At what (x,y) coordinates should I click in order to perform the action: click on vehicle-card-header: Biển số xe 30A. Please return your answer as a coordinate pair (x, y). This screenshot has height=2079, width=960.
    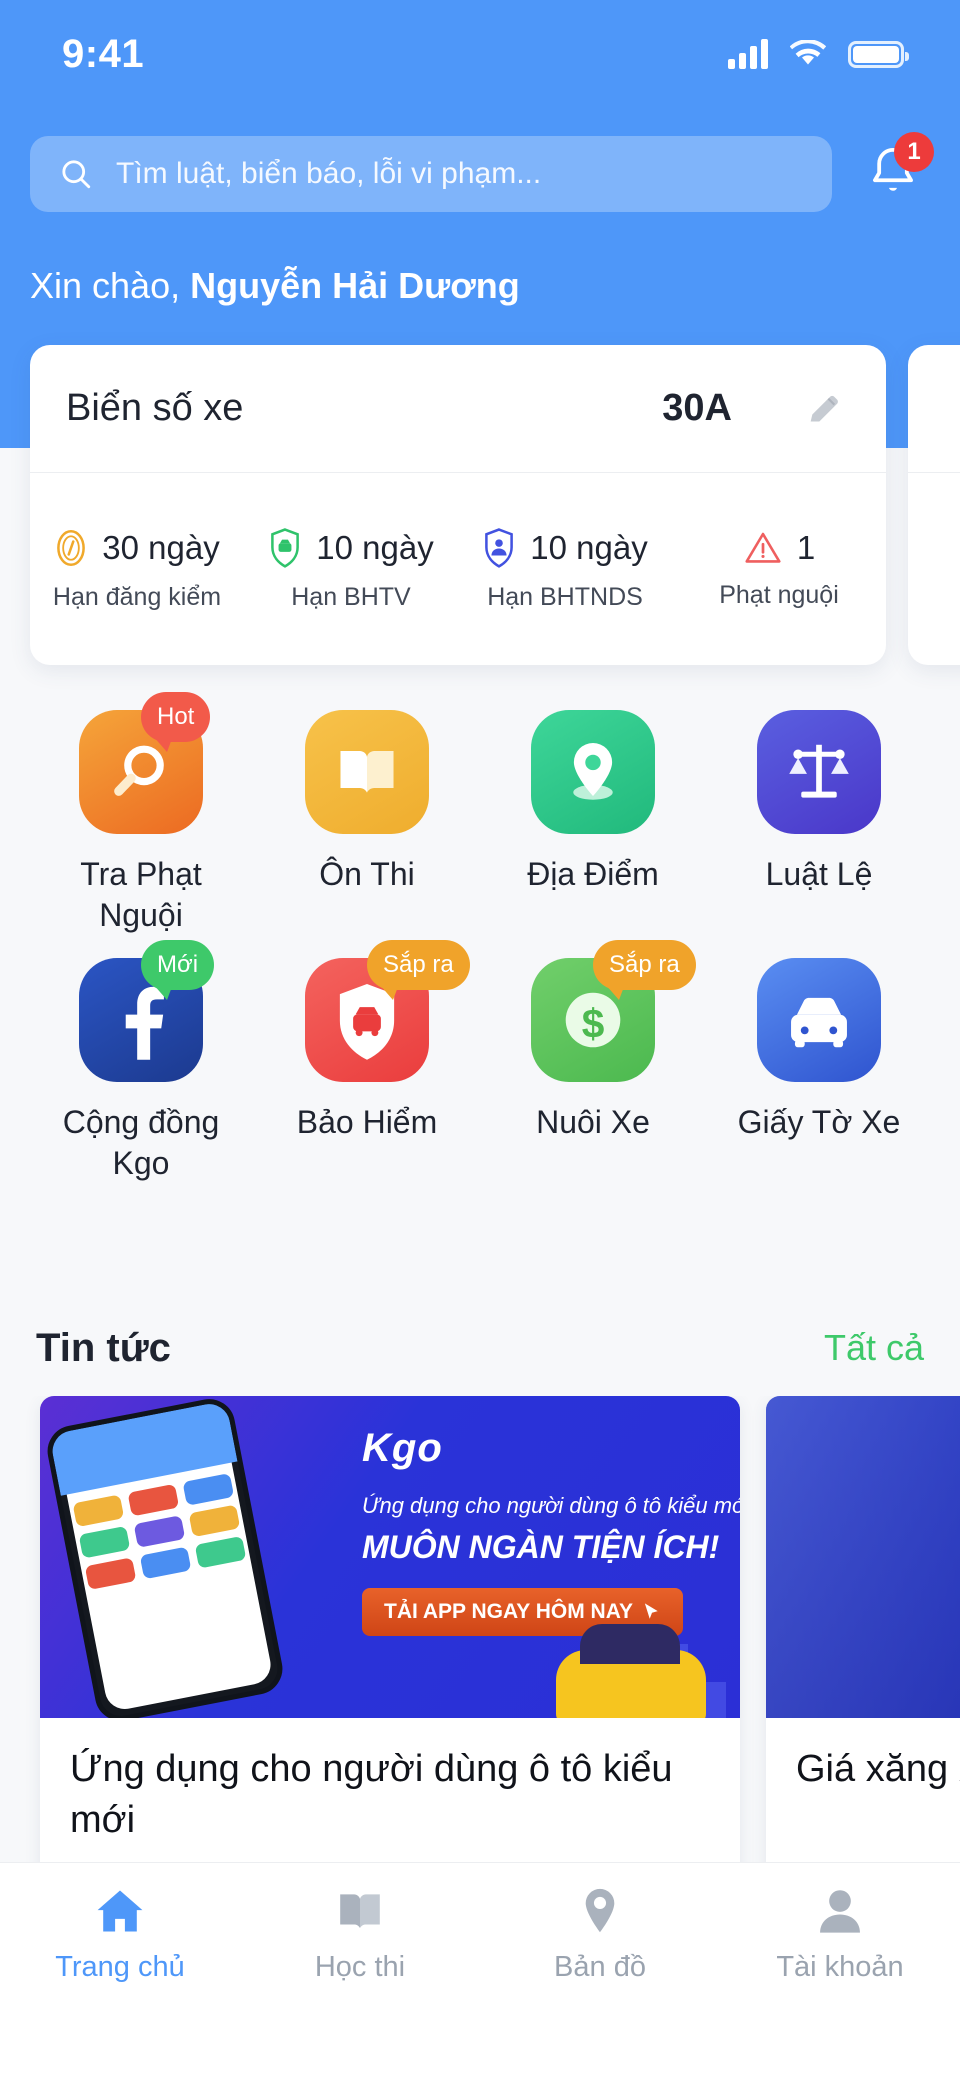
    Looking at the image, I should click on (458, 409).